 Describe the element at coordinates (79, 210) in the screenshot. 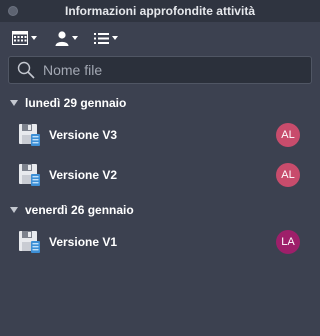

I see `date-group-label: venerdì 26 gennaio` at that location.